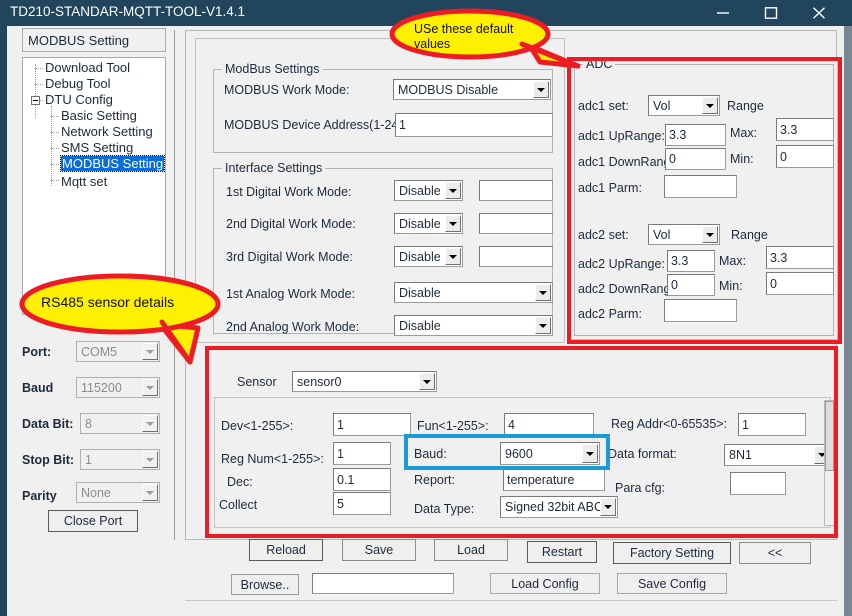 The width and height of the screenshot is (852, 616). Describe the element at coordinates (695, 135) in the screenshot. I see `adc1-uprange-input: 3.3` at that location.